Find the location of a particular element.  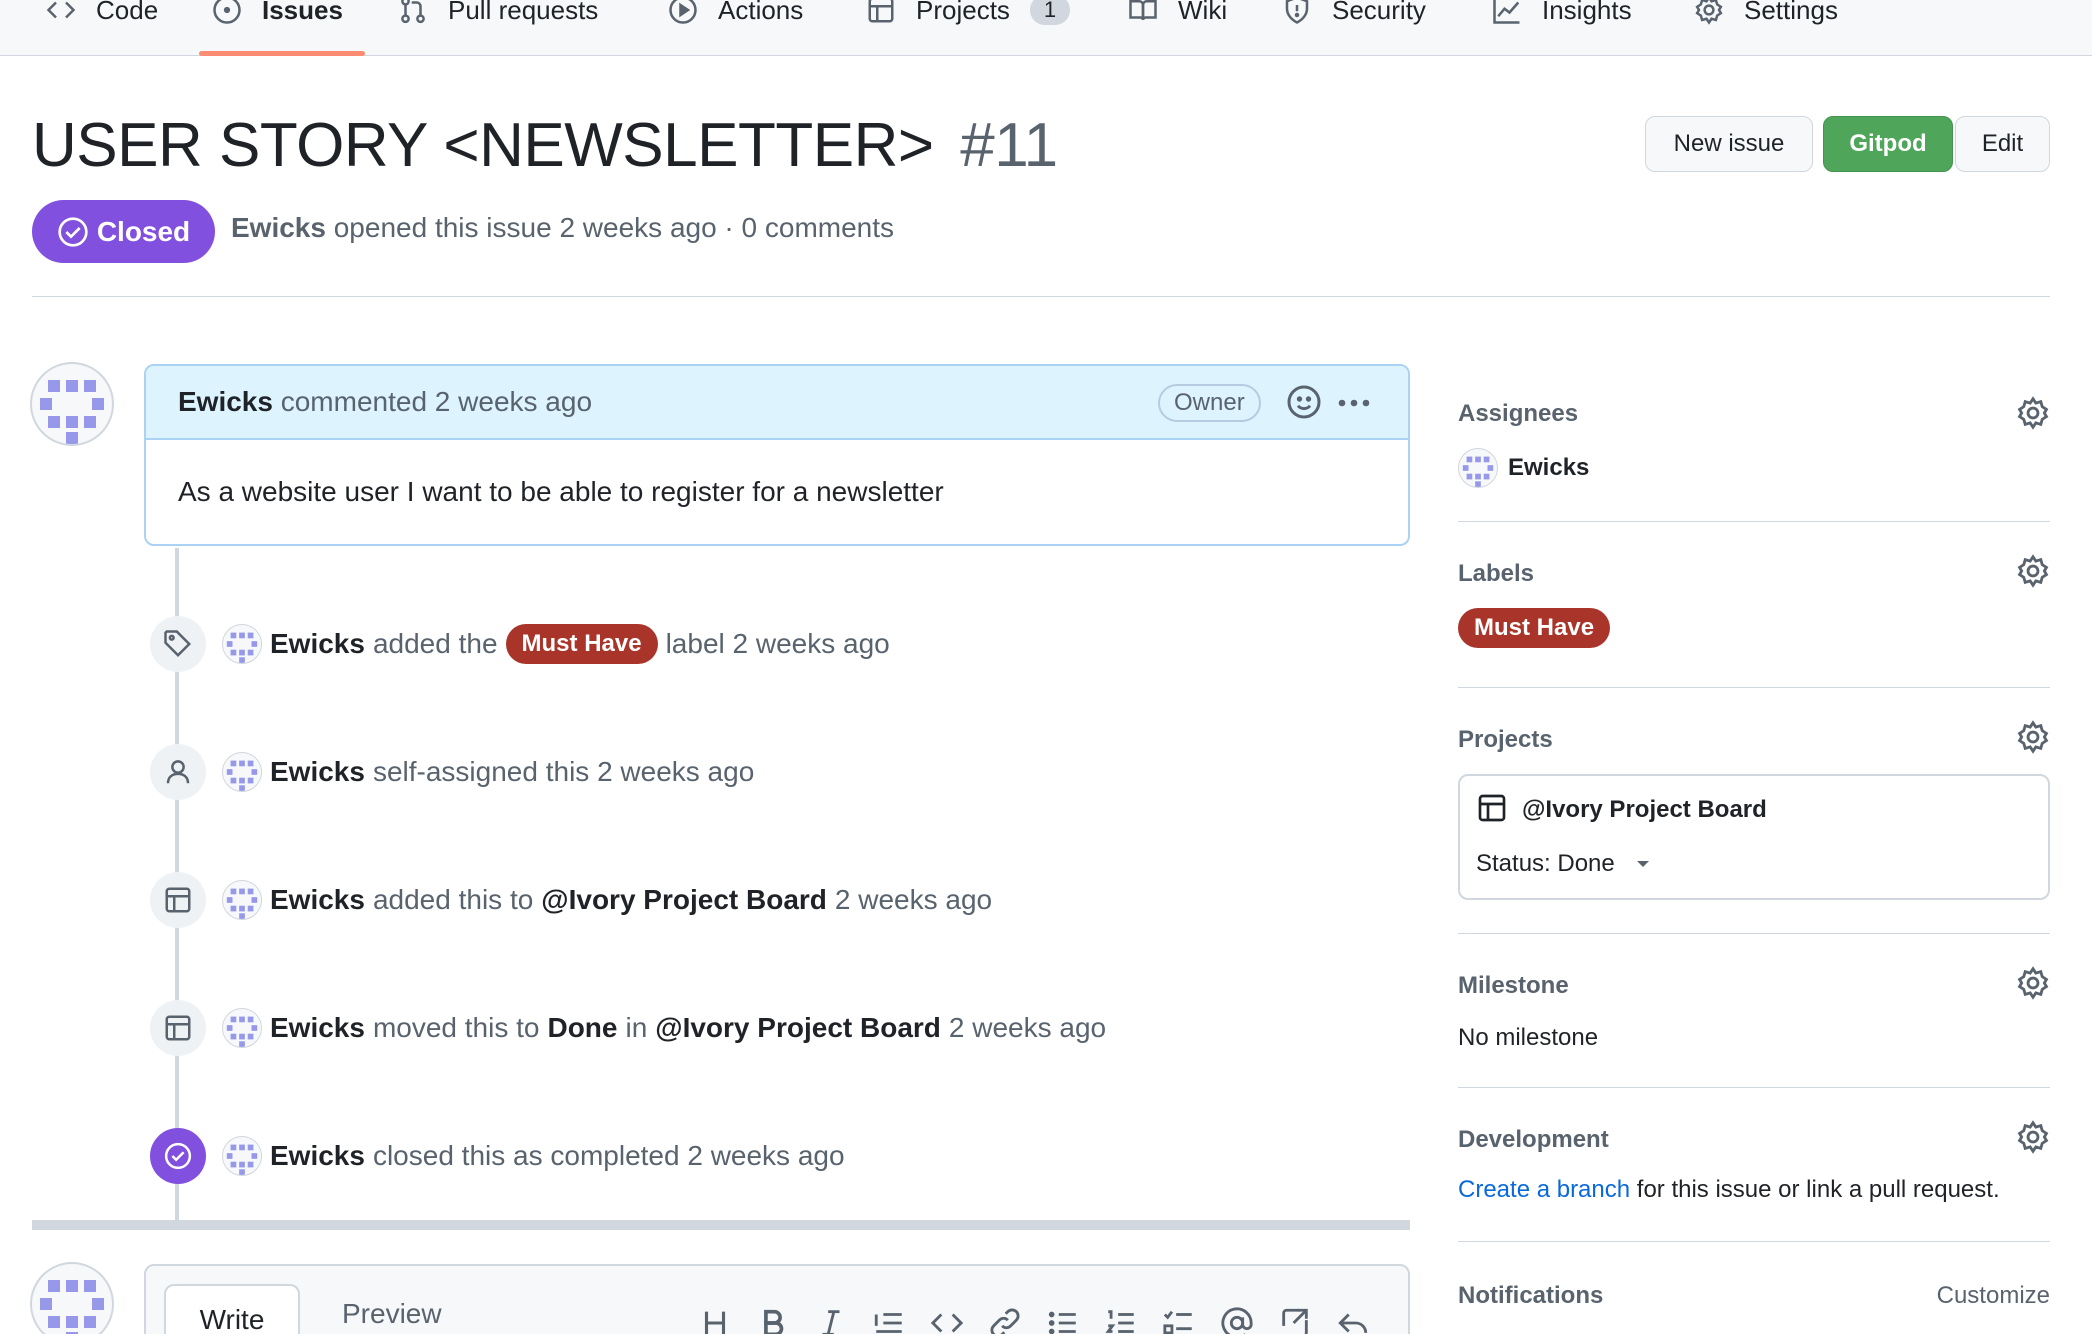

nav-tab-label: Code is located at coordinates (127, 12).